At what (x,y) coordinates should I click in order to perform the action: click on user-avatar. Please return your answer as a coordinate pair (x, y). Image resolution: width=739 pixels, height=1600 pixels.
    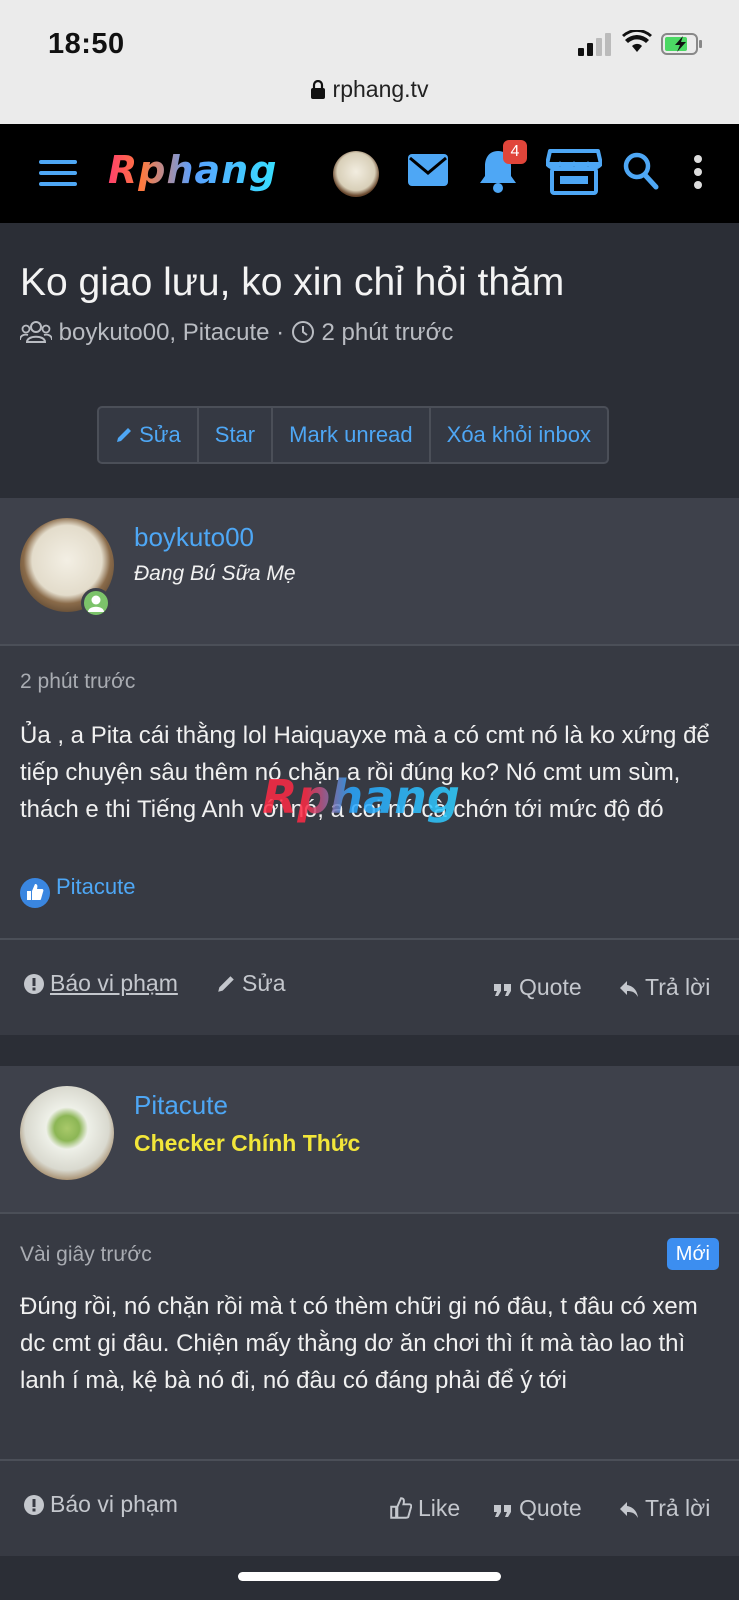
    Looking at the image, I should click on (356, 174).